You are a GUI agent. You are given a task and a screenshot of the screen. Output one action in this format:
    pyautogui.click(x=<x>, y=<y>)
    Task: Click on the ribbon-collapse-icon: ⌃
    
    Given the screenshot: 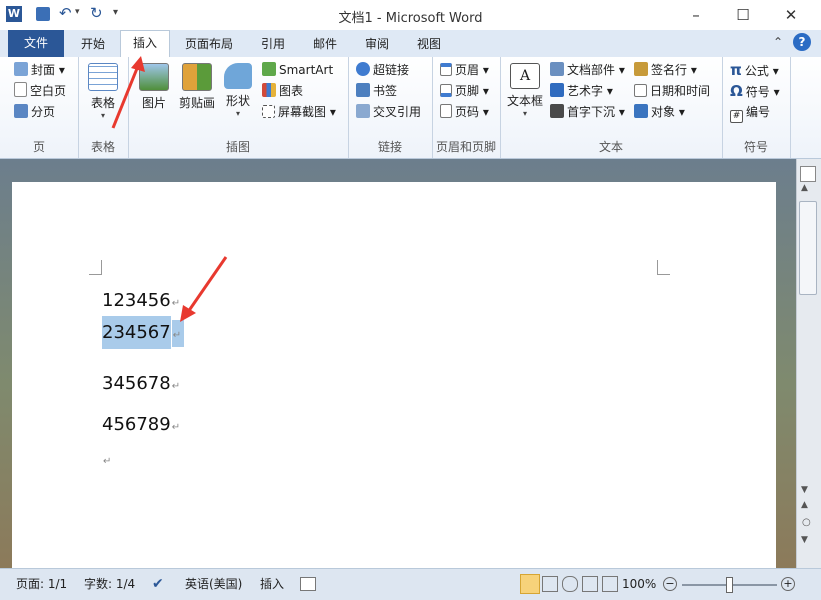 What is the action you would take?
    pyautogui.click(x=778, y=42)
    